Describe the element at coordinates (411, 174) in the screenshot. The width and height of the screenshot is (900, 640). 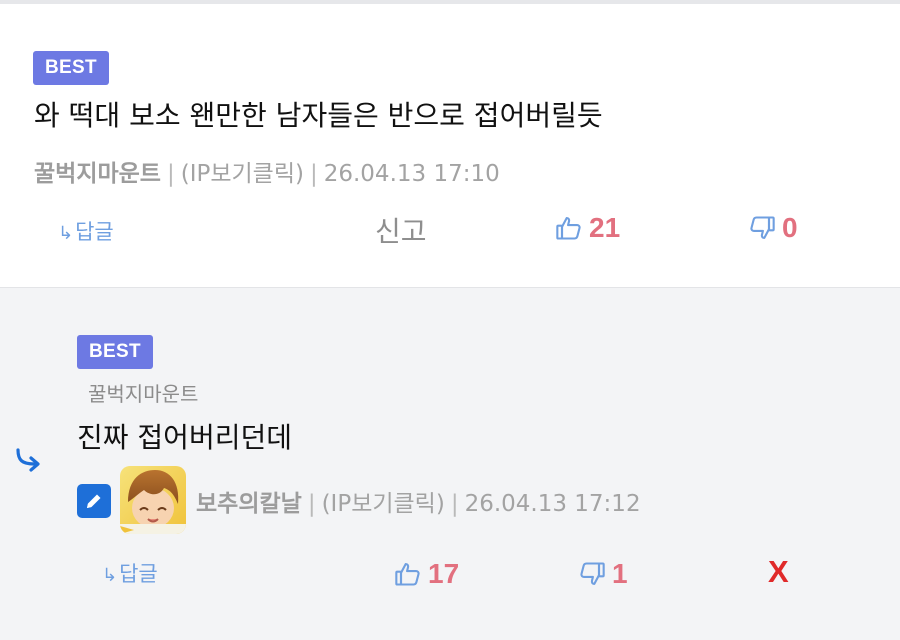
I see `timestamp: 26.04.13 17:10` at that location.